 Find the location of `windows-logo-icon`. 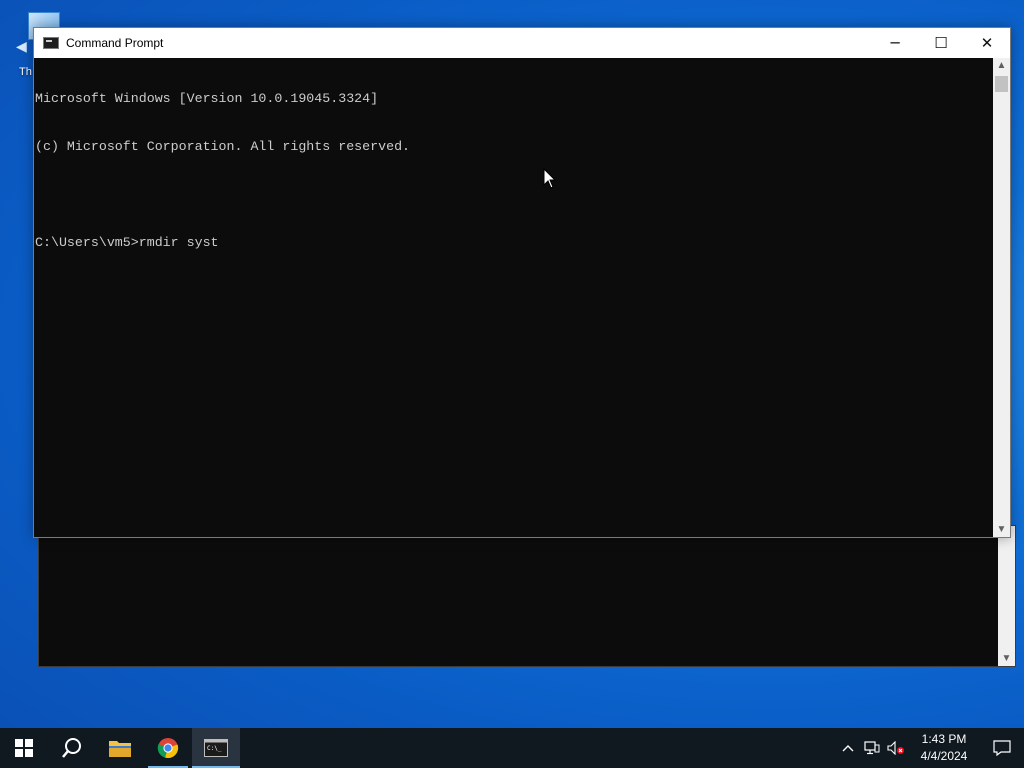

windows-logo-icon is located at coordinates (24, 748).